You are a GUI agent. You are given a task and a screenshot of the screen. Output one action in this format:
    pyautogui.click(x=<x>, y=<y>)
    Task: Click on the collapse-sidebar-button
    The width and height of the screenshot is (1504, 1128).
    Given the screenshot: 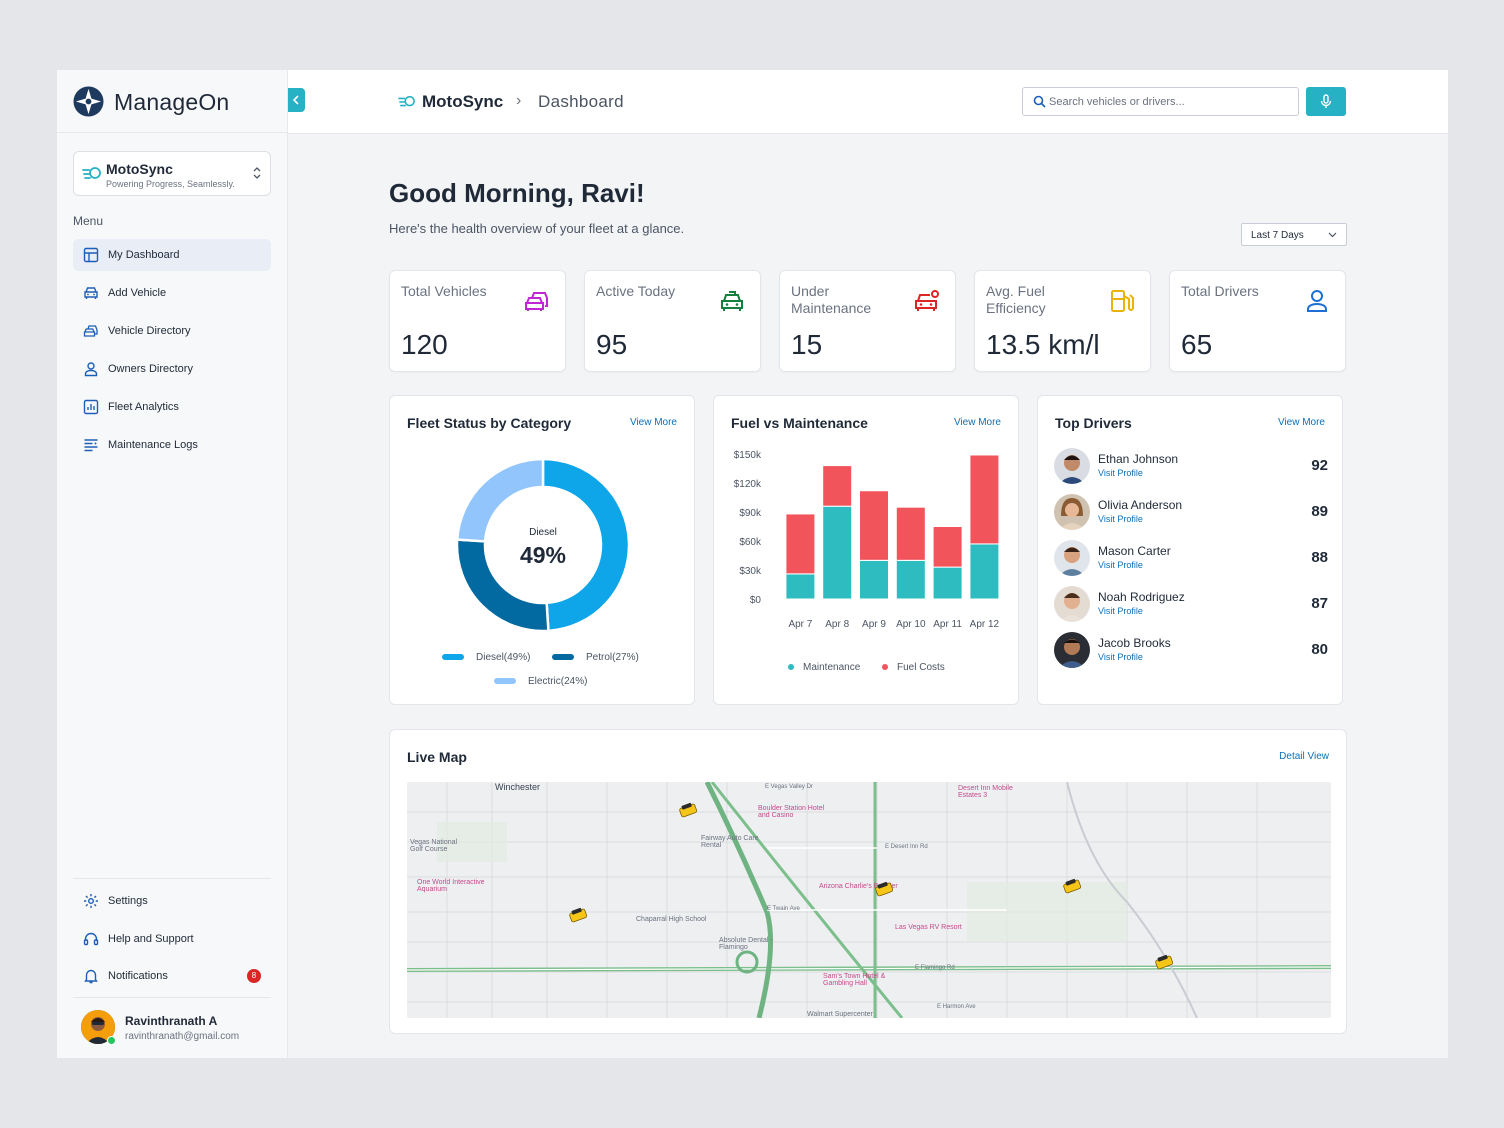 What is the action you would take?
    pyautogui.click(x=296, y=100)
    